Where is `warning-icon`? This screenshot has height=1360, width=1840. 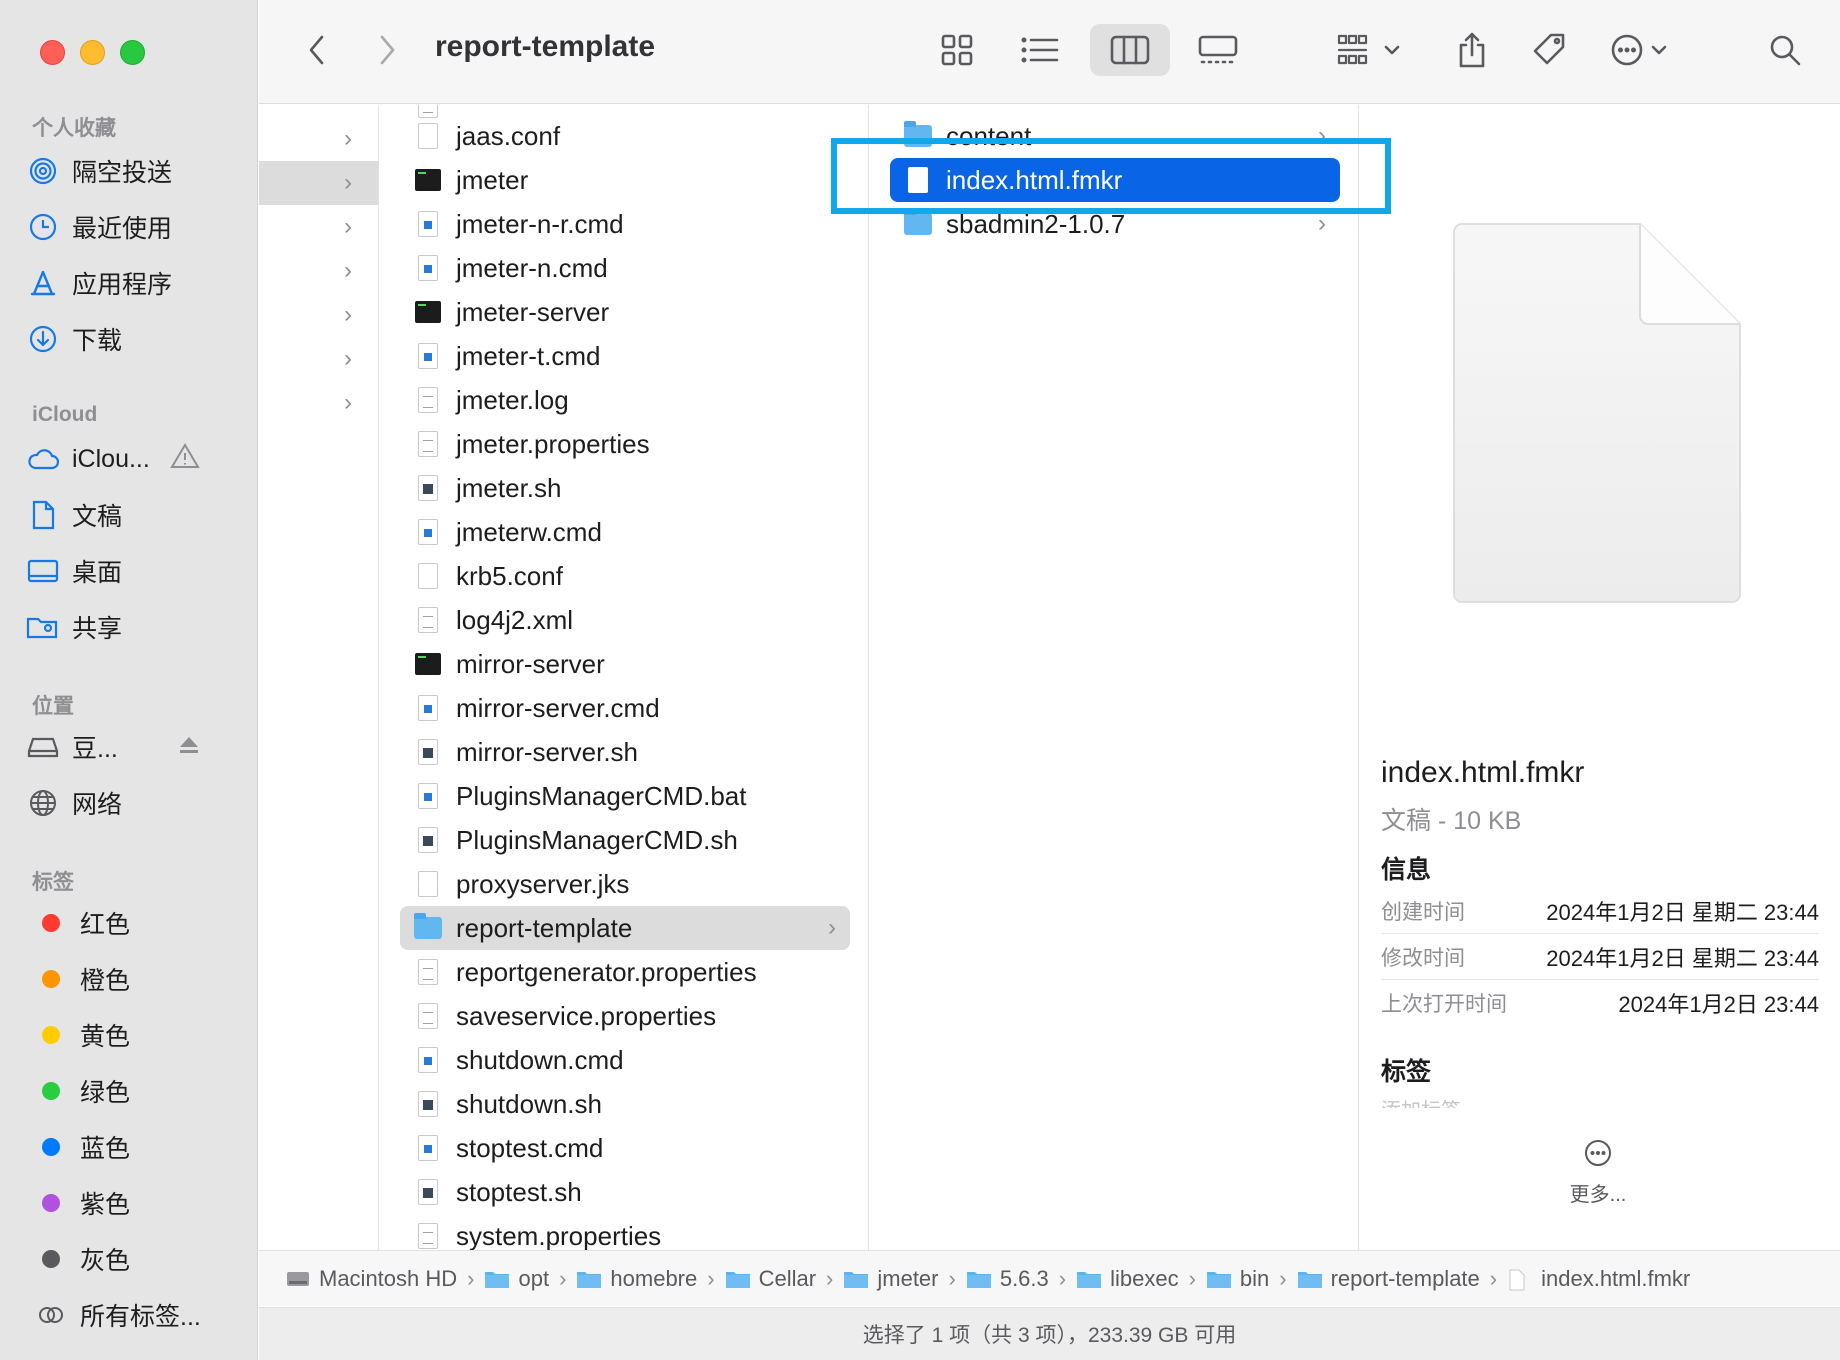
warning-icon is located at coordinates (185, 459).